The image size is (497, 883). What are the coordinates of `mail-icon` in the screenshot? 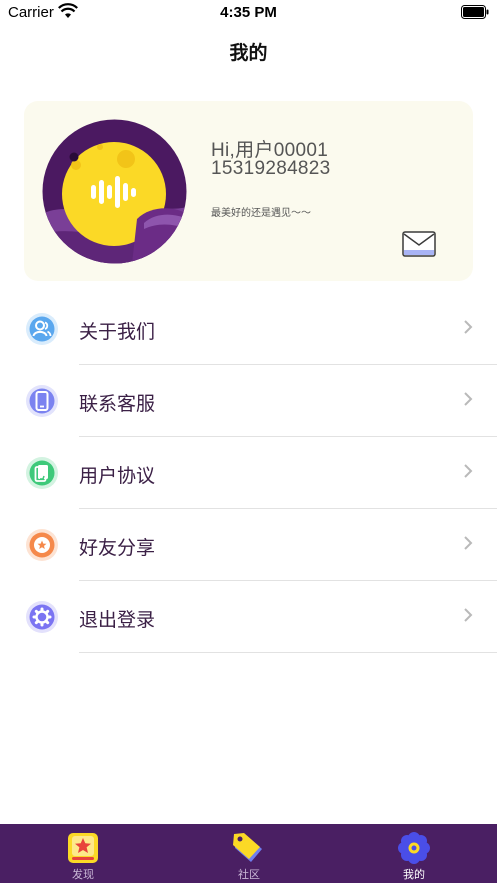 It's located at (419, 244).